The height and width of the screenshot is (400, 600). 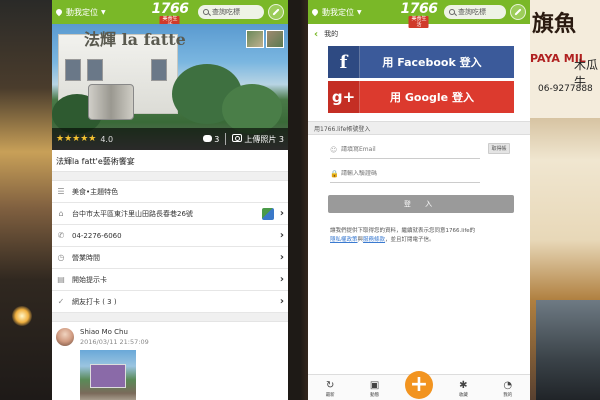 What do you see at coordinates (61, 213) in the screenshot?
I see `home-icon: ⌂` at bounding box center [61, 213].